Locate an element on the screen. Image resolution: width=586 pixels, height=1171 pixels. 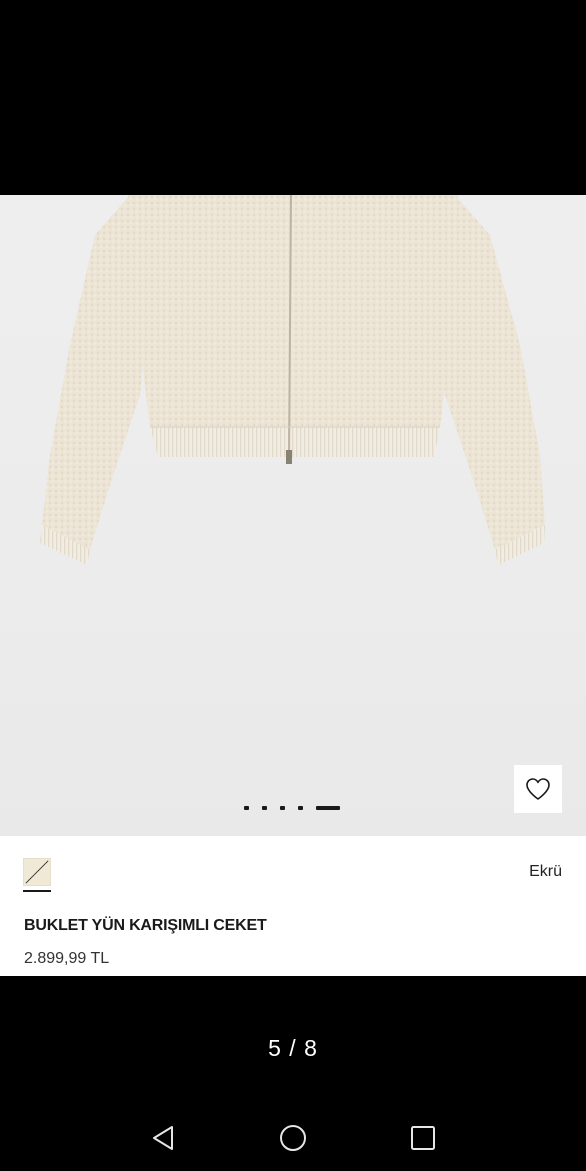
gallery-indicator is located at coordinates (292, 808).